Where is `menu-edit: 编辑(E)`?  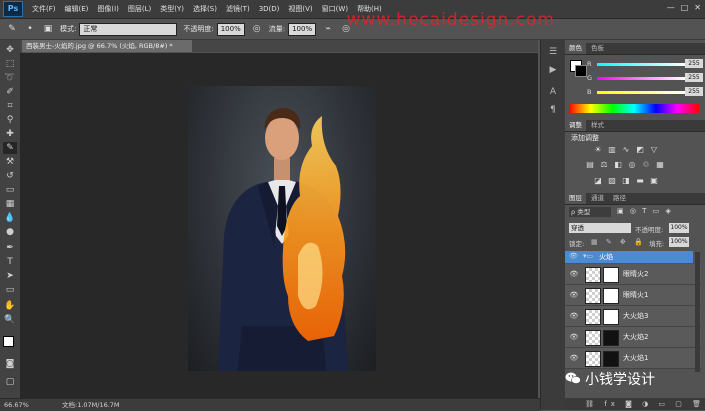 menu-edit: 编辑(E) is located at coordinates (77, 9).